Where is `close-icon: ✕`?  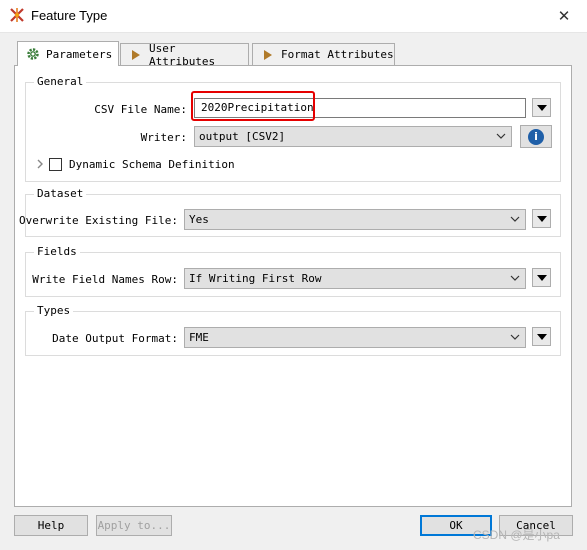 close-icon: ✕ is located at coordinates (564, 16).